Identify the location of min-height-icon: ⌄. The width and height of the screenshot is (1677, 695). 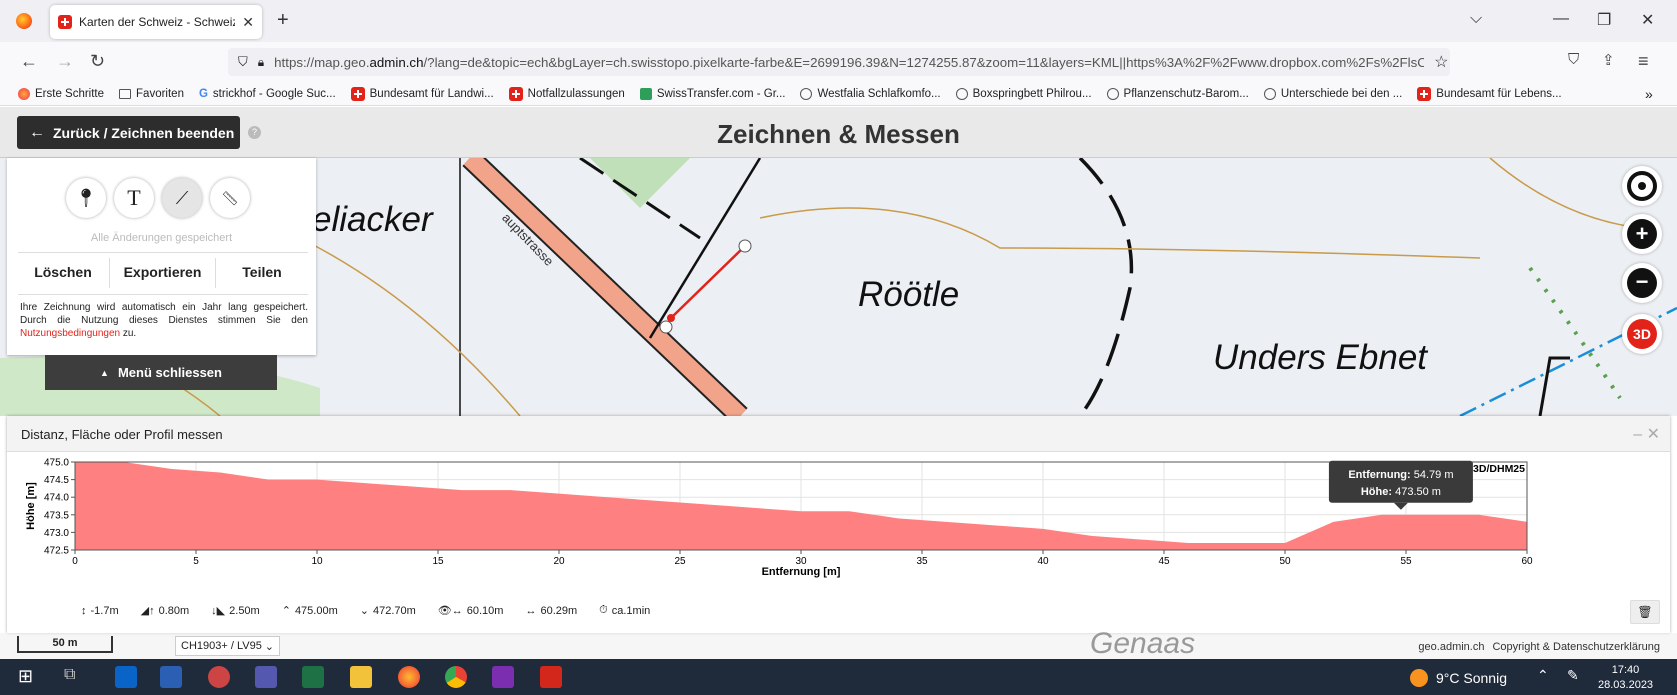
(364, 611).